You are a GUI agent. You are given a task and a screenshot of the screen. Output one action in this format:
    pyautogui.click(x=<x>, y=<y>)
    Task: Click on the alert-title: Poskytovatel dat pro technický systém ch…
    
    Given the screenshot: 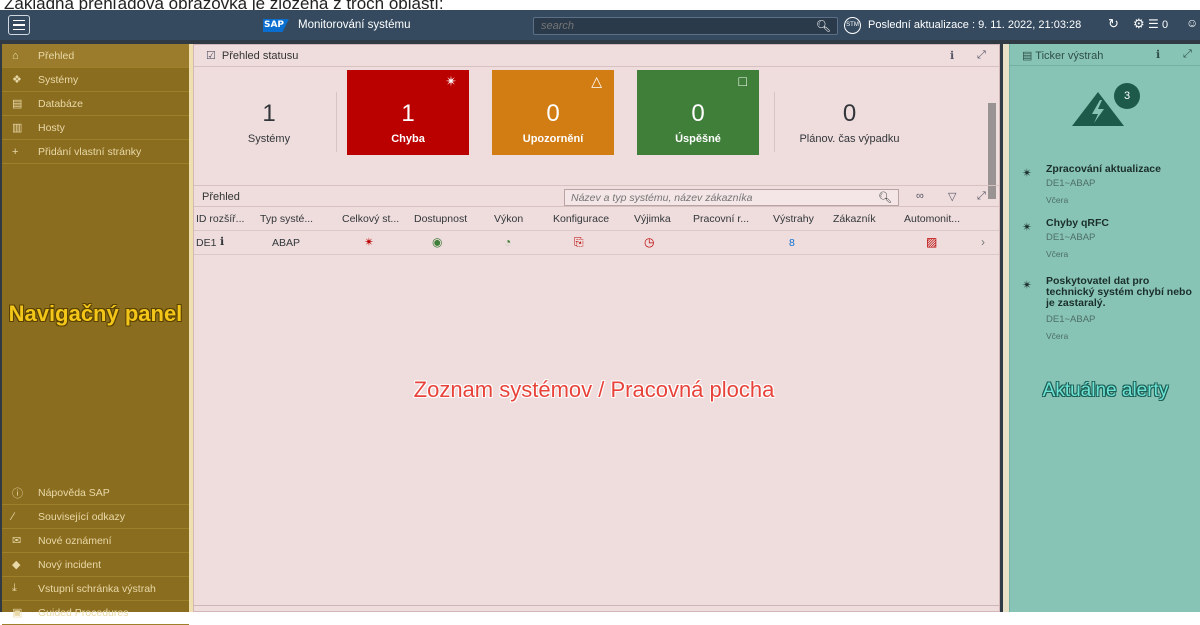 What is the action you would take?
    pyautogui.click(x=1119, y=292)
    